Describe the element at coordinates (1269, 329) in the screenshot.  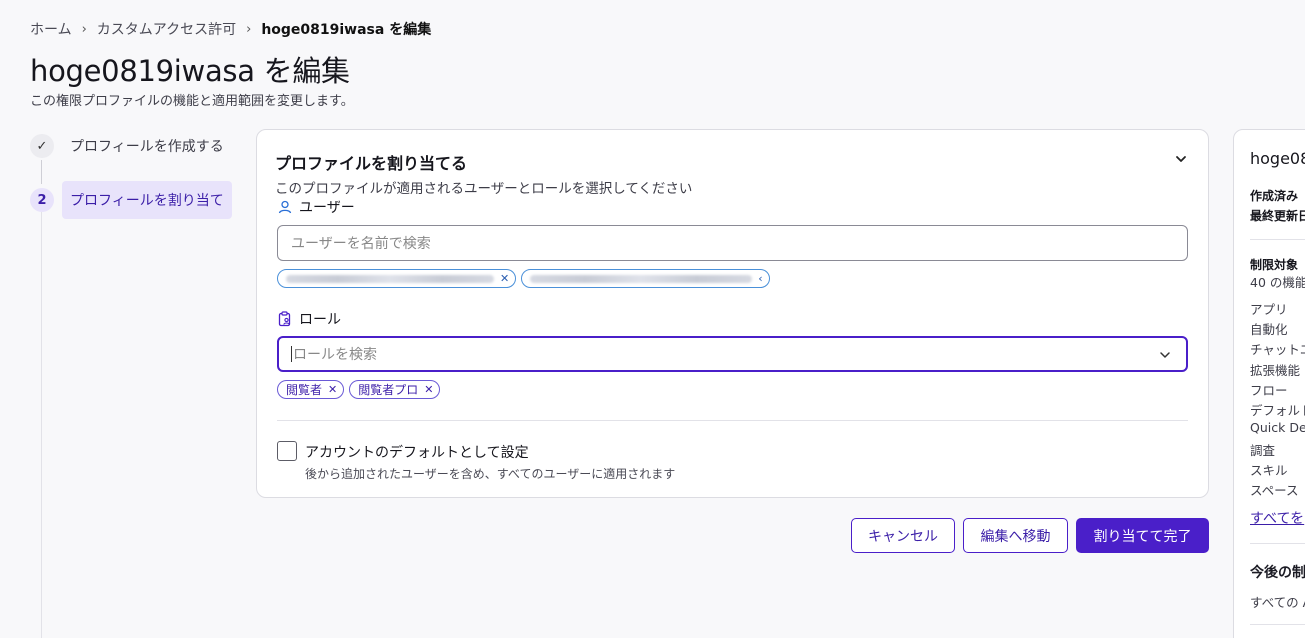
I see `summary-item: 自動化` at that location.